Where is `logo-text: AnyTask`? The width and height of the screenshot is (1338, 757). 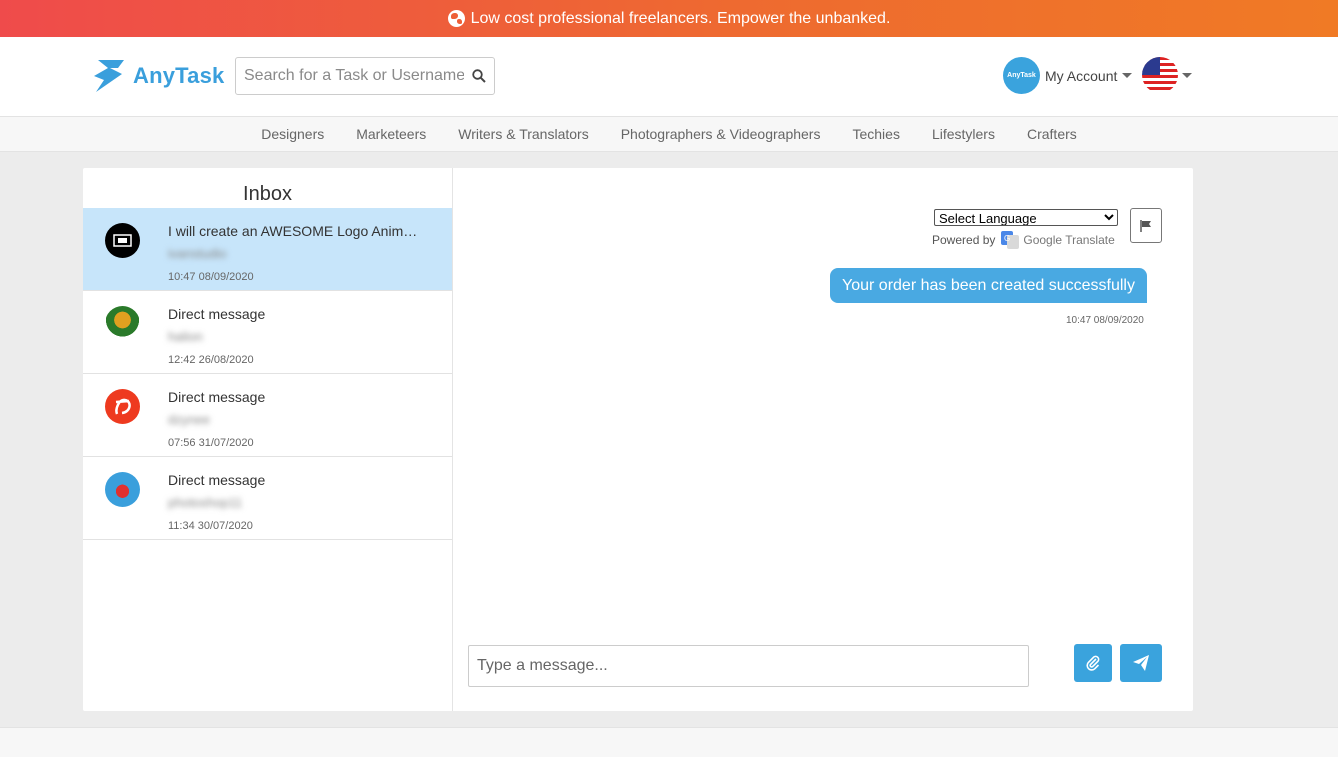
logo-text: AnyTask is located at coordinates (179, 75).